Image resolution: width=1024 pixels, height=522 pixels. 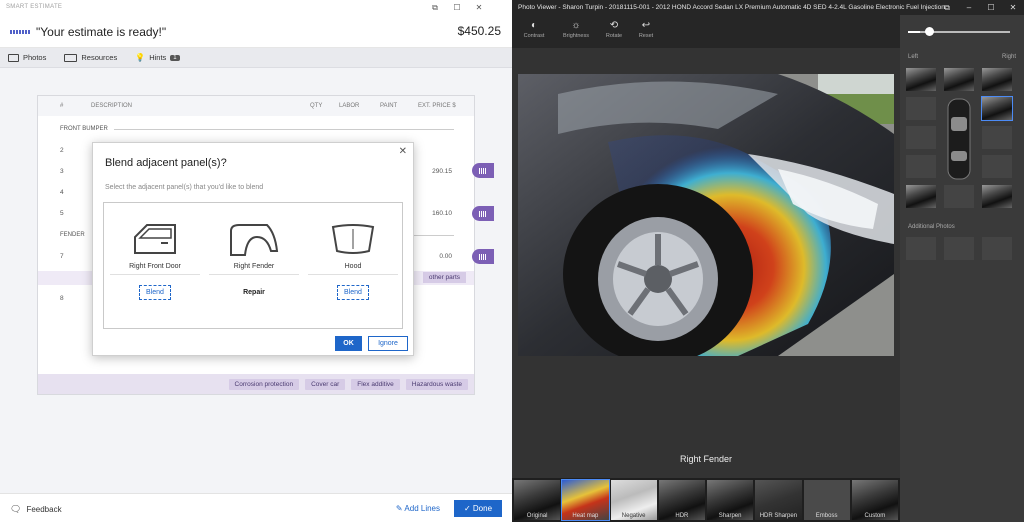 I want to click on resources-tab: Resources, so click(x=90, y=57).